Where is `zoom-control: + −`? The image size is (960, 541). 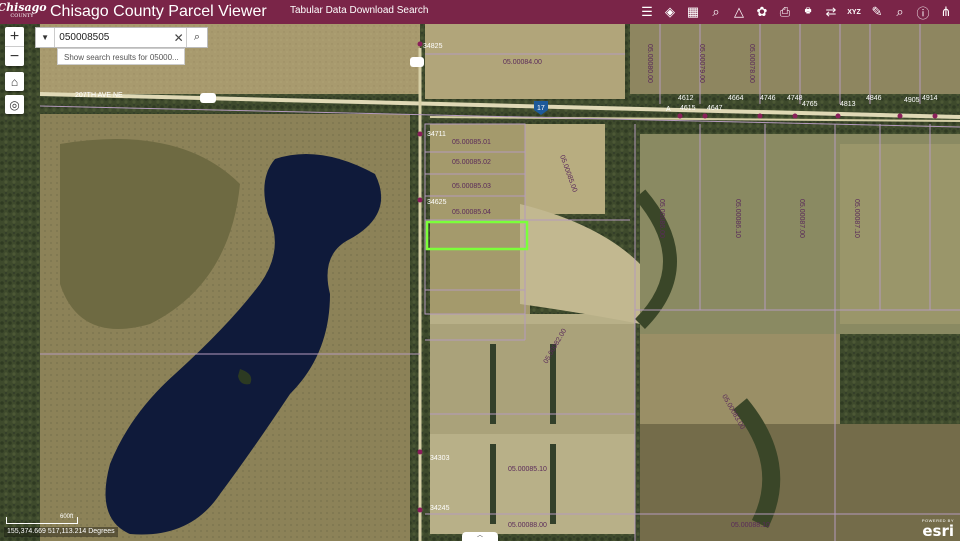
zoom-control: + − is located at coordinates (14, 46).